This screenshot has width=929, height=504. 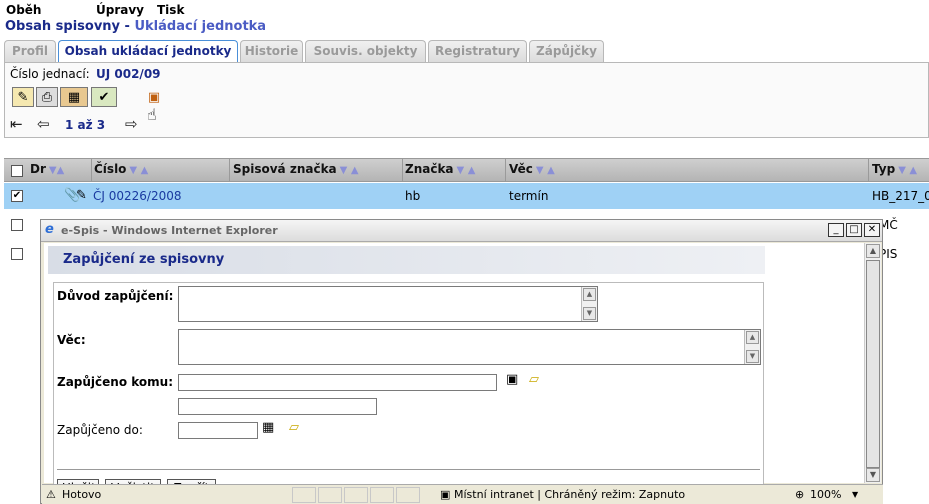 I want to click on hand-cursor-icon: ☝, so click(x=152, y=114).